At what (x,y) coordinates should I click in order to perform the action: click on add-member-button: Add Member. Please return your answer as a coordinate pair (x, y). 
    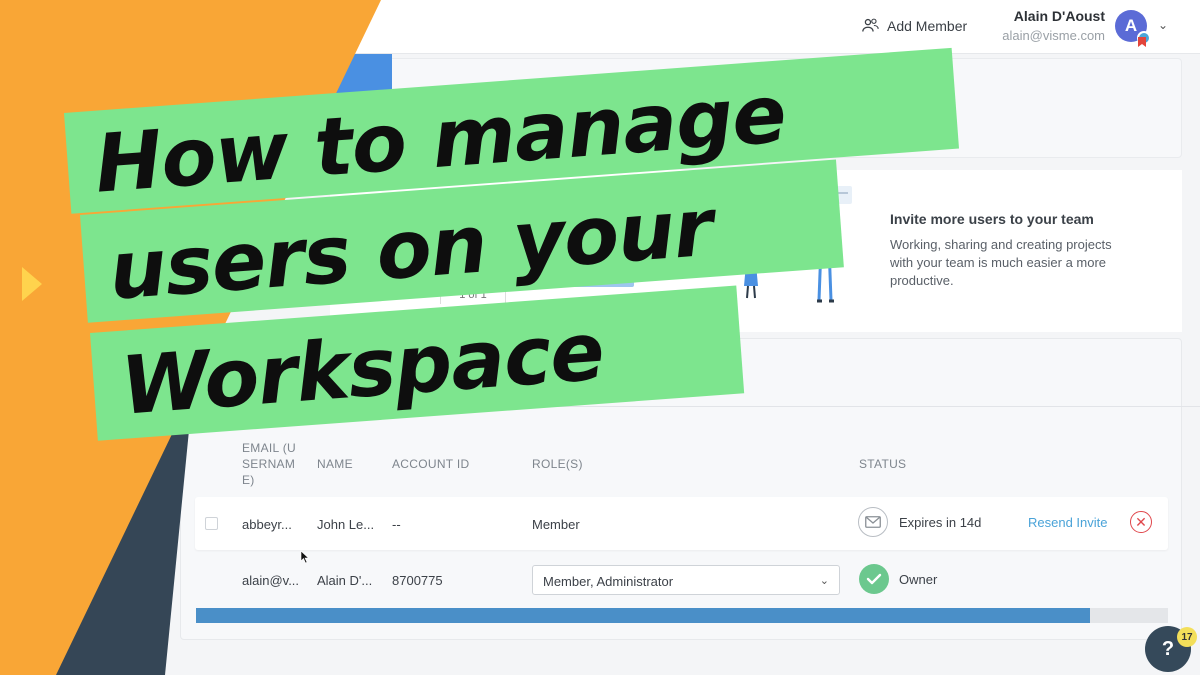
    Looking at the image, I should click on (914, 25).